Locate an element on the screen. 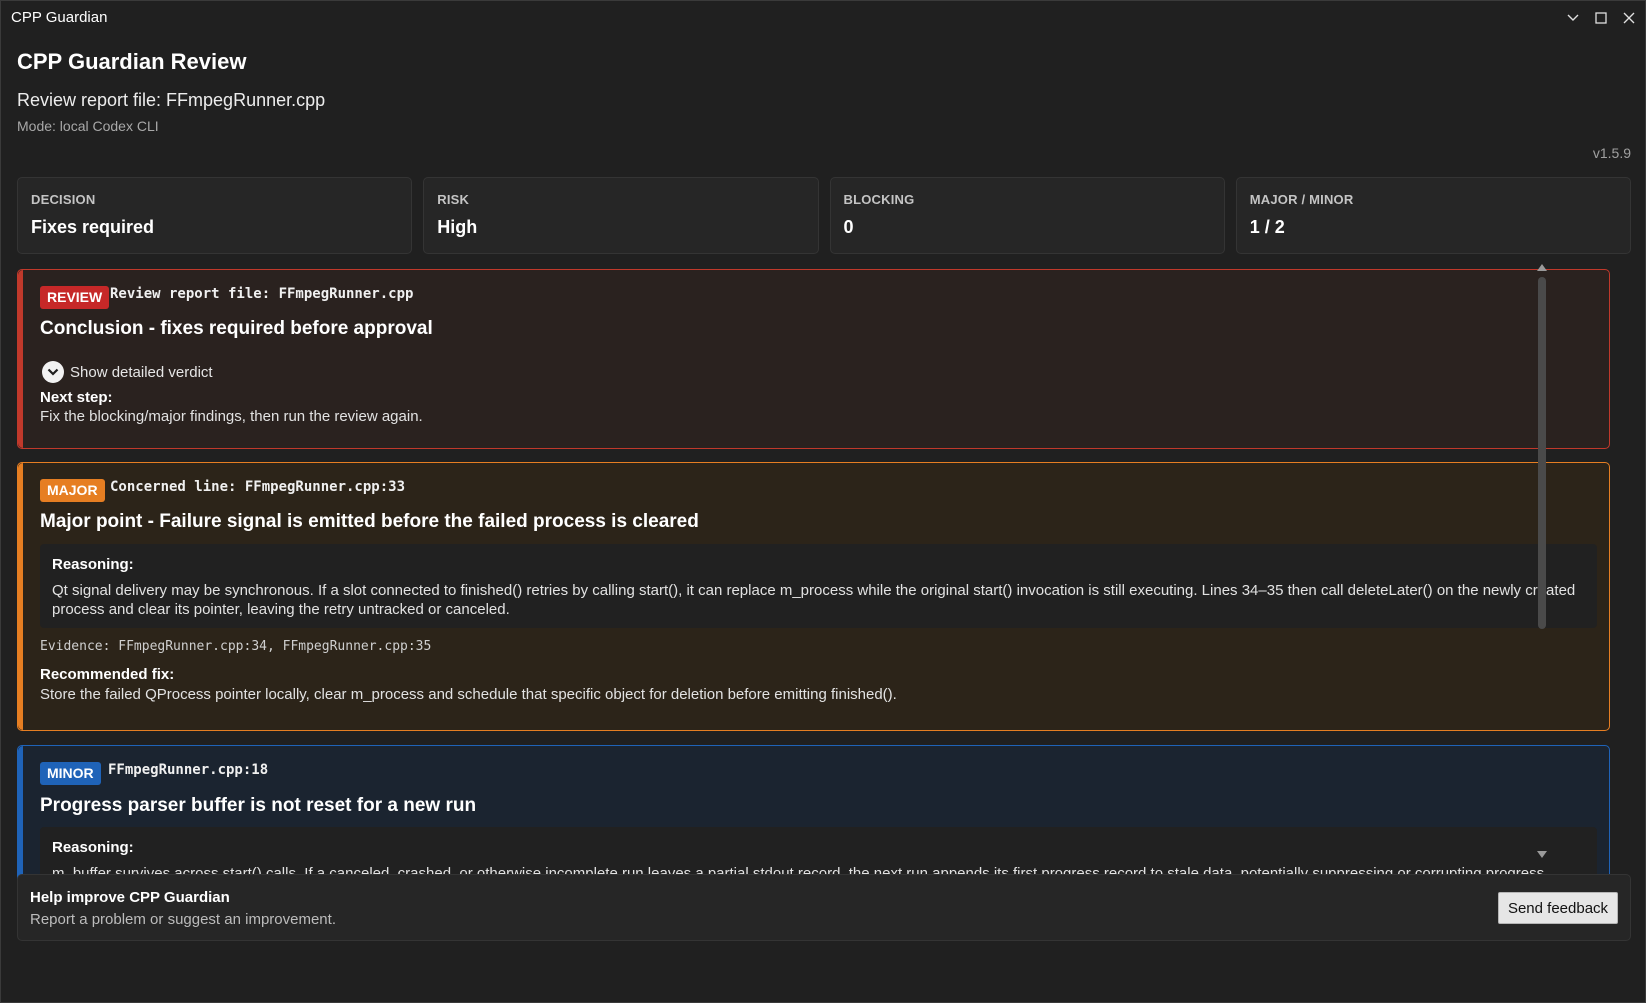 This screenshot has height=1003, width=1646. summary-label: MAJOR / MINOR is located at coordinates (1301, 199).